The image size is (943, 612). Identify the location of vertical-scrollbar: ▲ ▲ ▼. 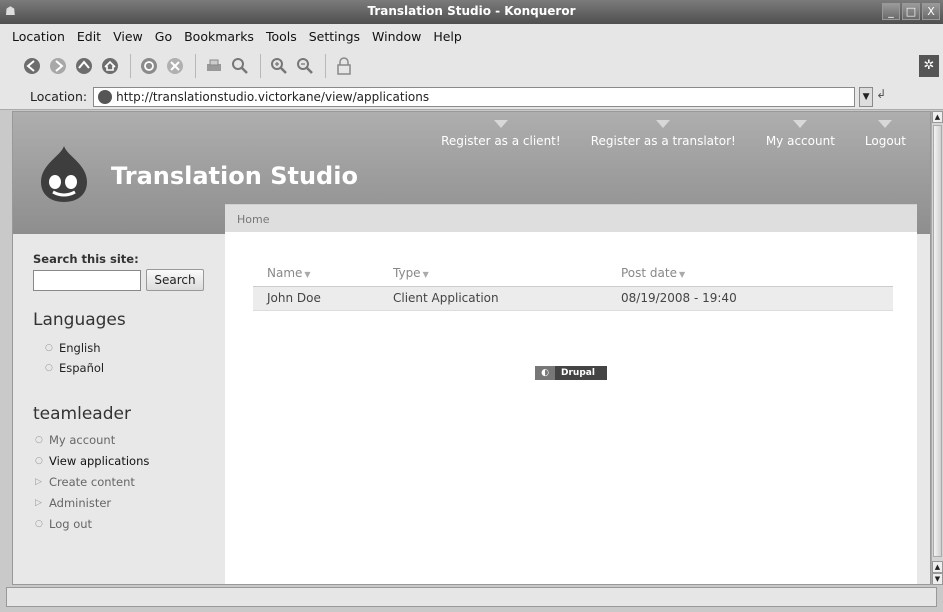
(937, 348).